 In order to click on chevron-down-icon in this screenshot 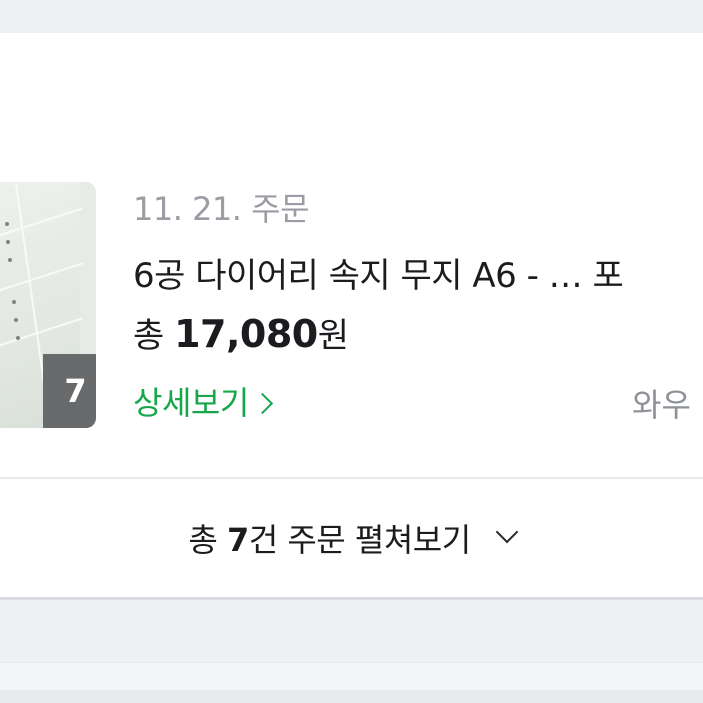, I will do `click(506, 532)`.